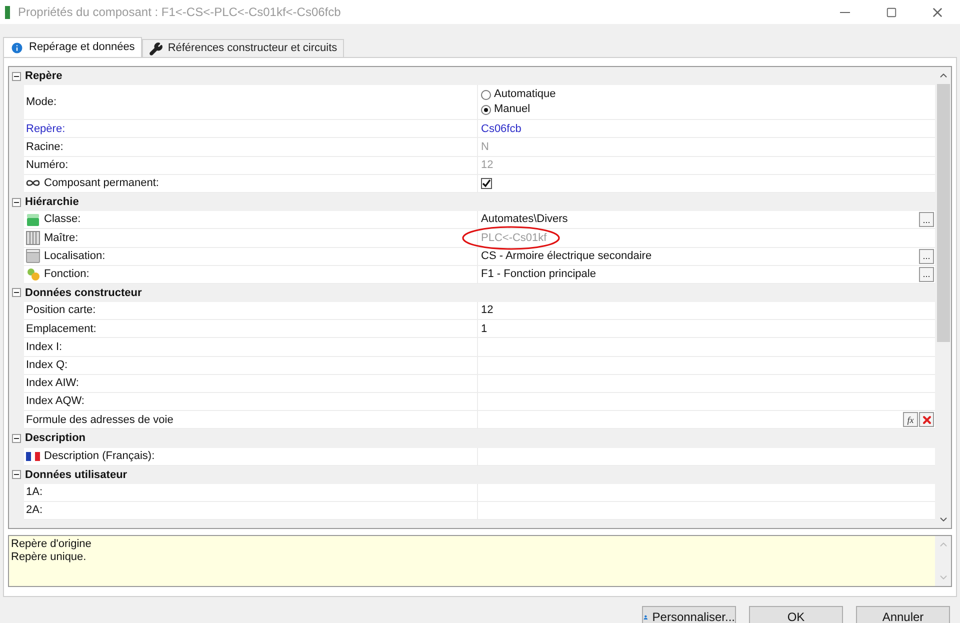 This screenshot has width=960, height=623. I want to click on property-label: Numéro:, so click(47, 165).